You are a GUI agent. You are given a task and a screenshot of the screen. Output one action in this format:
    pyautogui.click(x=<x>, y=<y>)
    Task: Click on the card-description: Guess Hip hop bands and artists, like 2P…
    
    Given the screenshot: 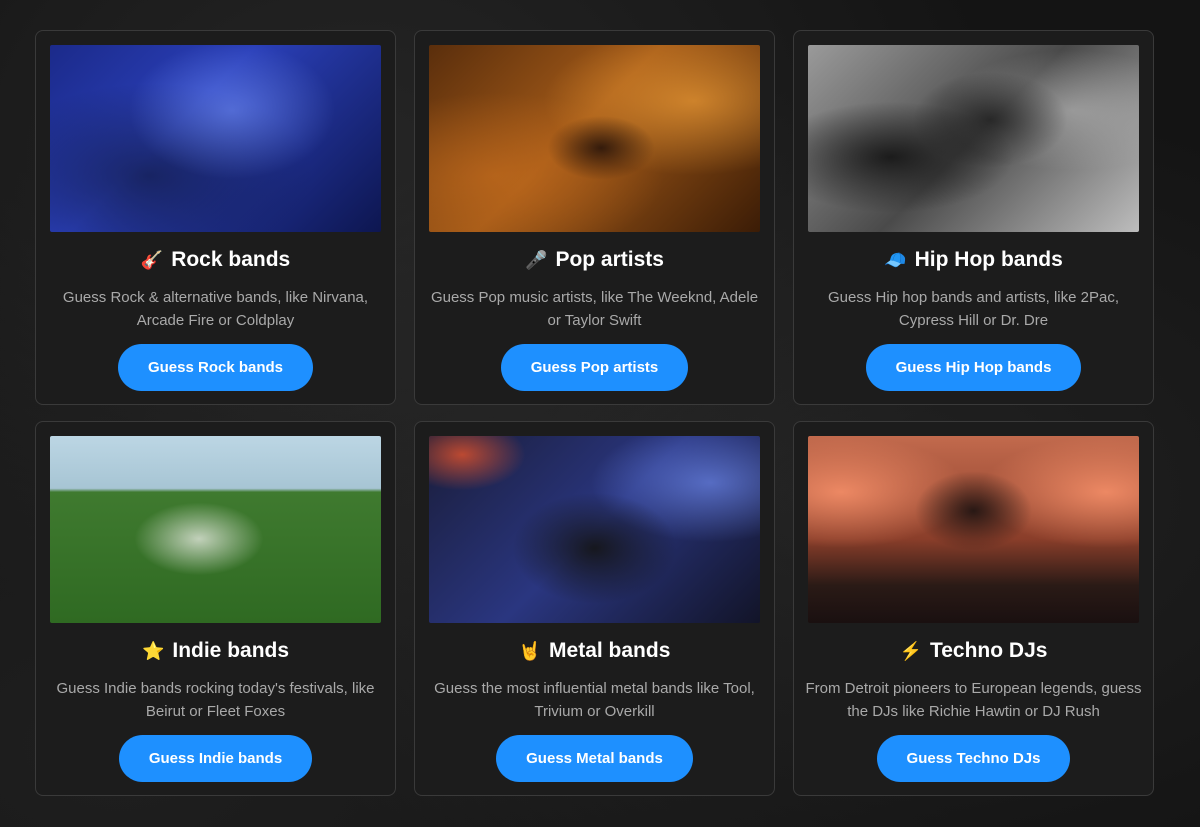 What is the action you would take?
    pyautogui.click(x=973, y=309)
    